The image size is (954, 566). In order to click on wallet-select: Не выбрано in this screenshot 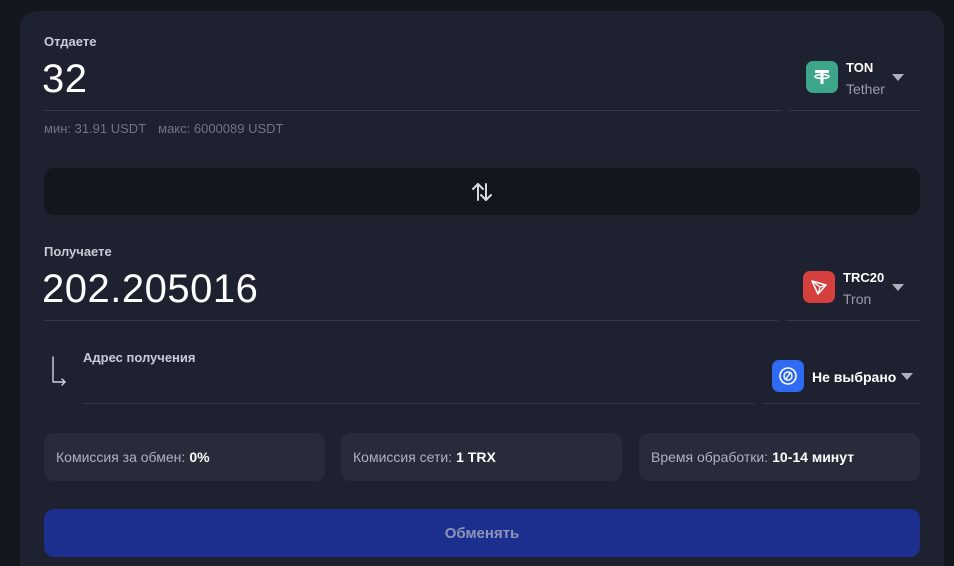, I will do `click(842, 380)`.